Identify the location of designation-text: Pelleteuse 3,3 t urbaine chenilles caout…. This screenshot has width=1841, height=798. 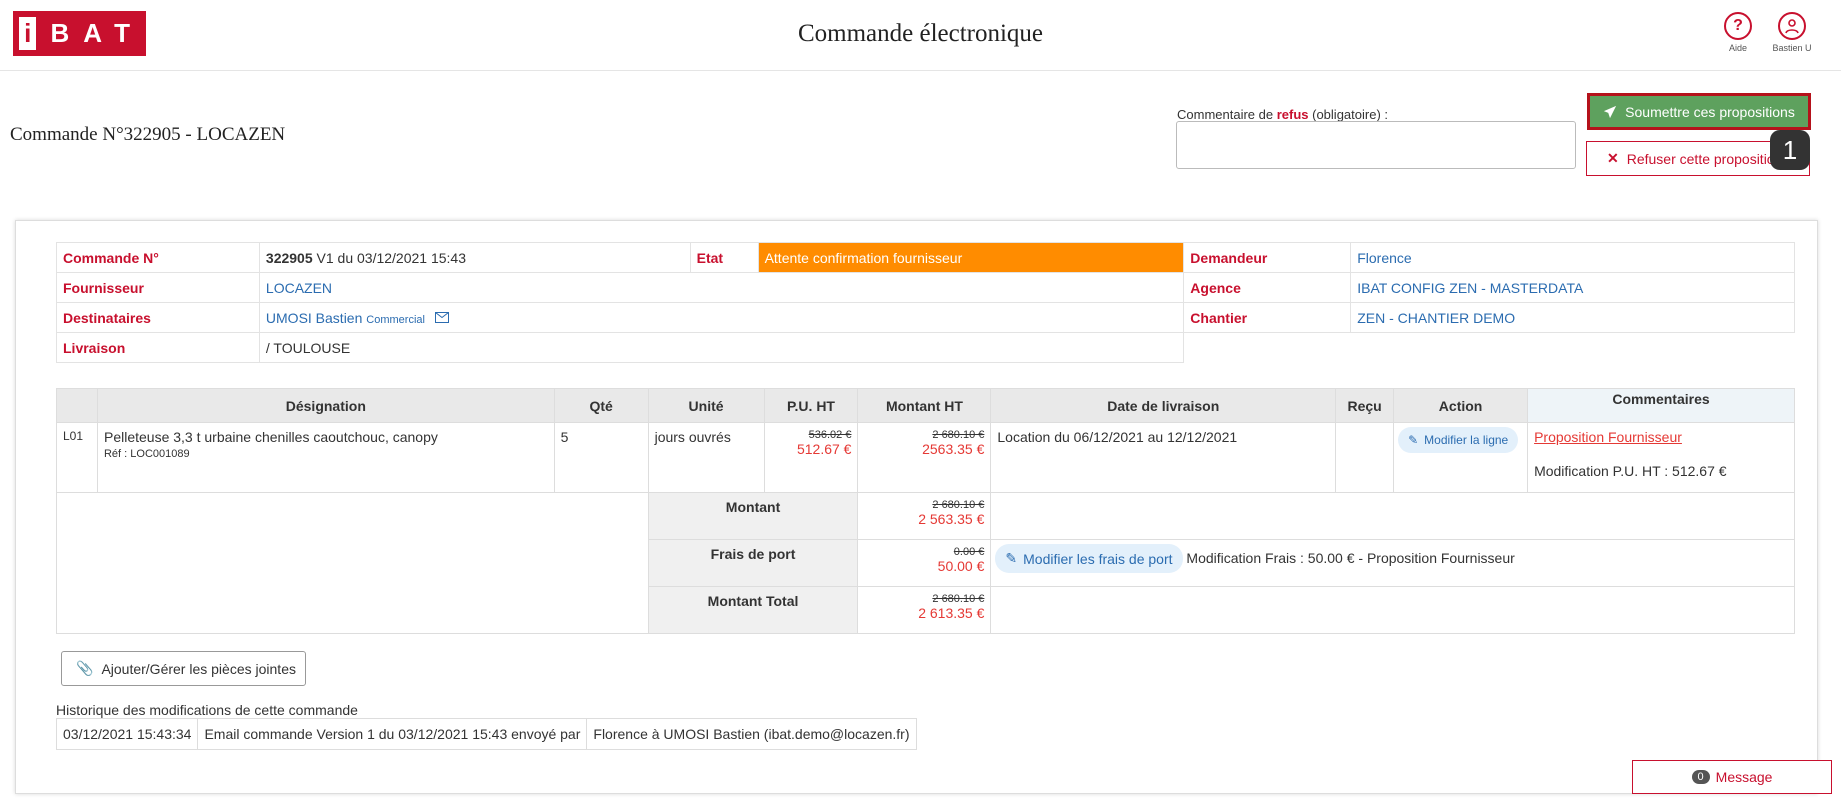
(270, 437).